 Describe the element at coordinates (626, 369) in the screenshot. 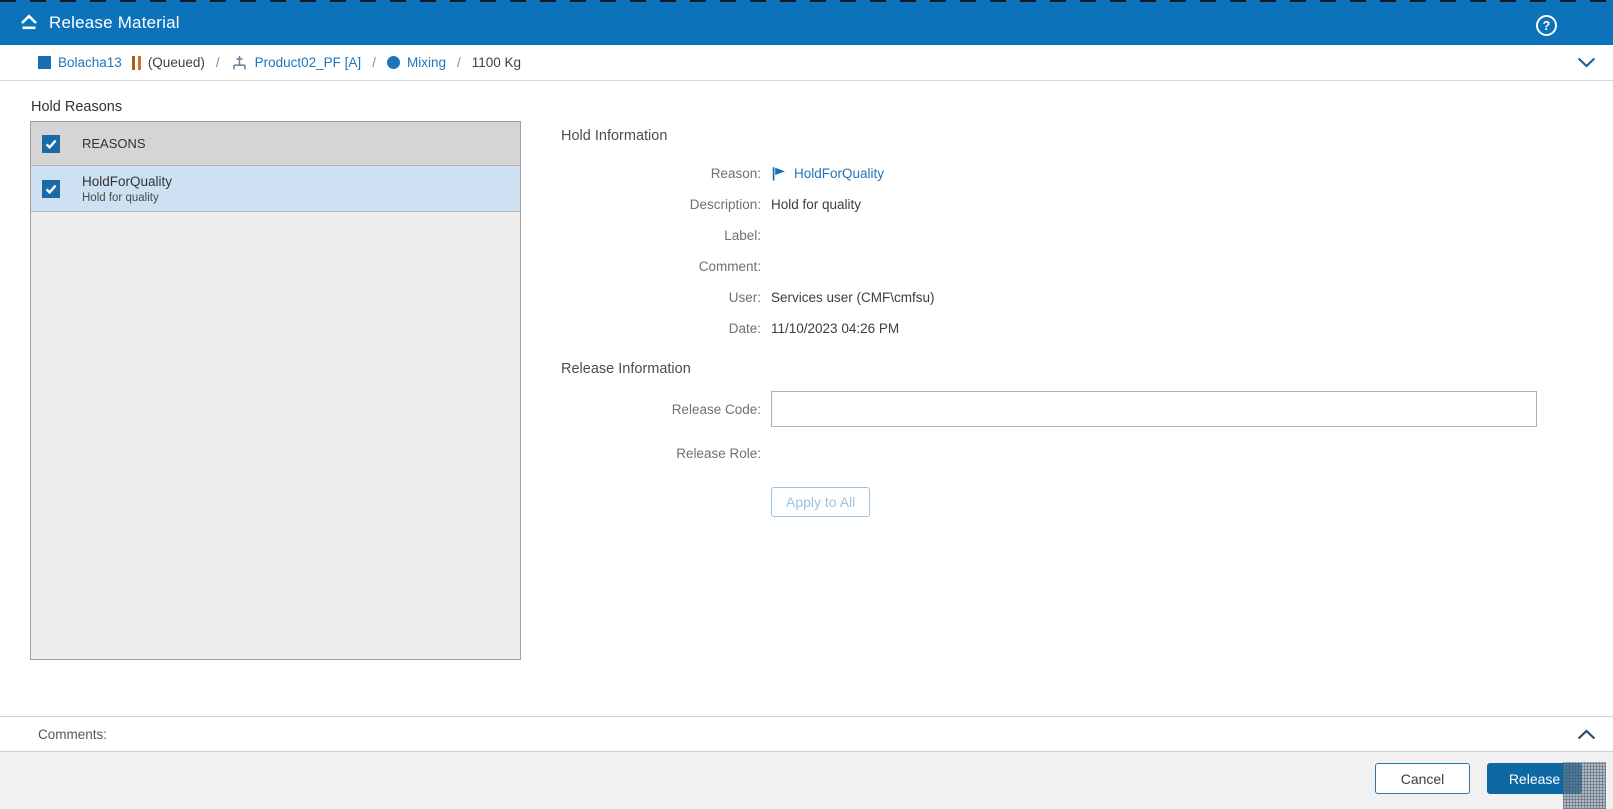

I see `release-information-title: Release Information` at that location.